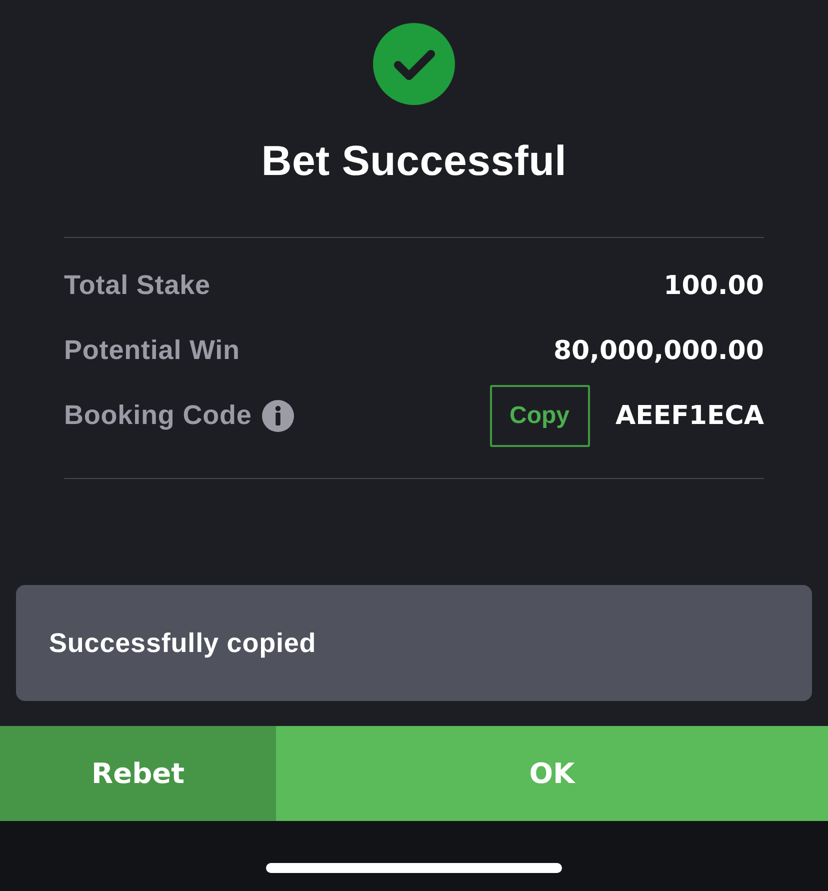  What do you see at coordinates (137, 285) in the screenshot?
I see `summary-label: Total Stake` at bounding box center [137, 285].